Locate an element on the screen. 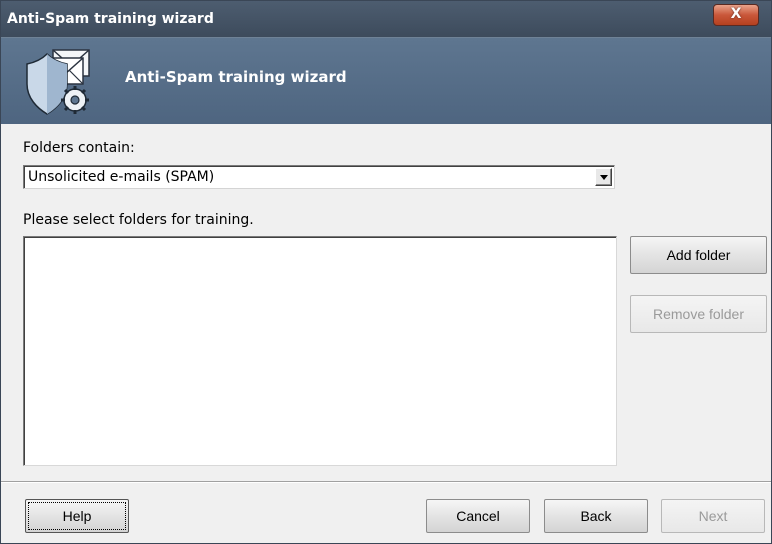 The height and width of the screenshot is (544, 772). back-button: Back is located at coordinates (596, 516).